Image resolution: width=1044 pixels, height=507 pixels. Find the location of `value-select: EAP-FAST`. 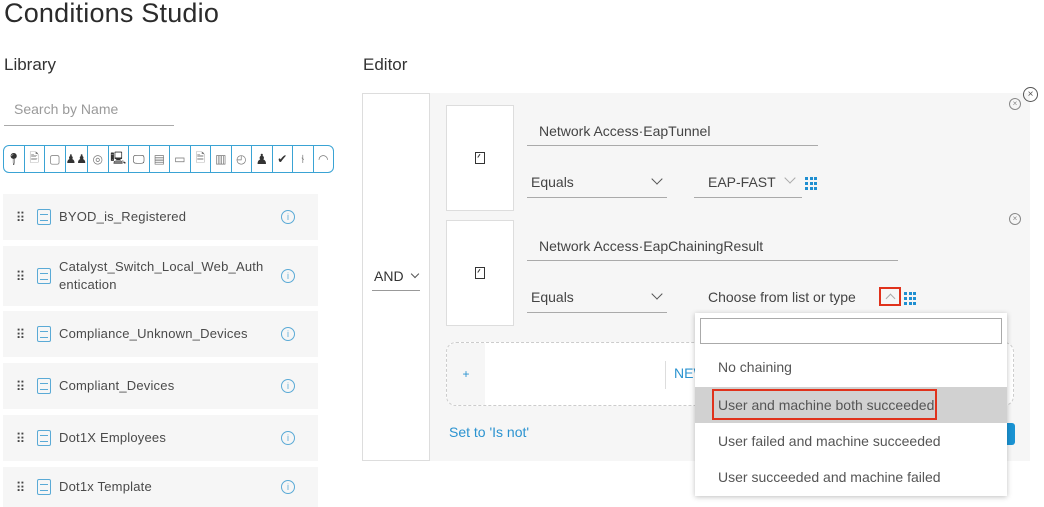

value-select: EAP-FAST is located at coordinates (748, 183).